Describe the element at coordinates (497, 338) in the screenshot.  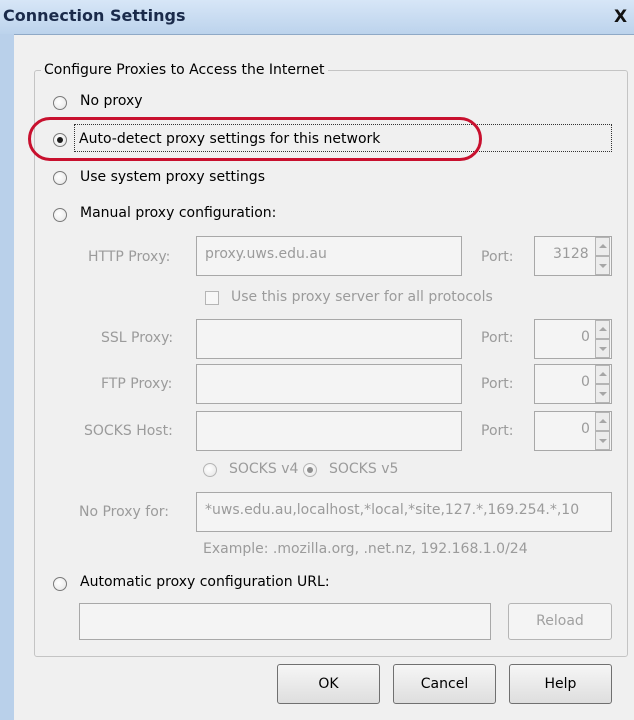
I see `ssl-port-label: Port:` at that location.